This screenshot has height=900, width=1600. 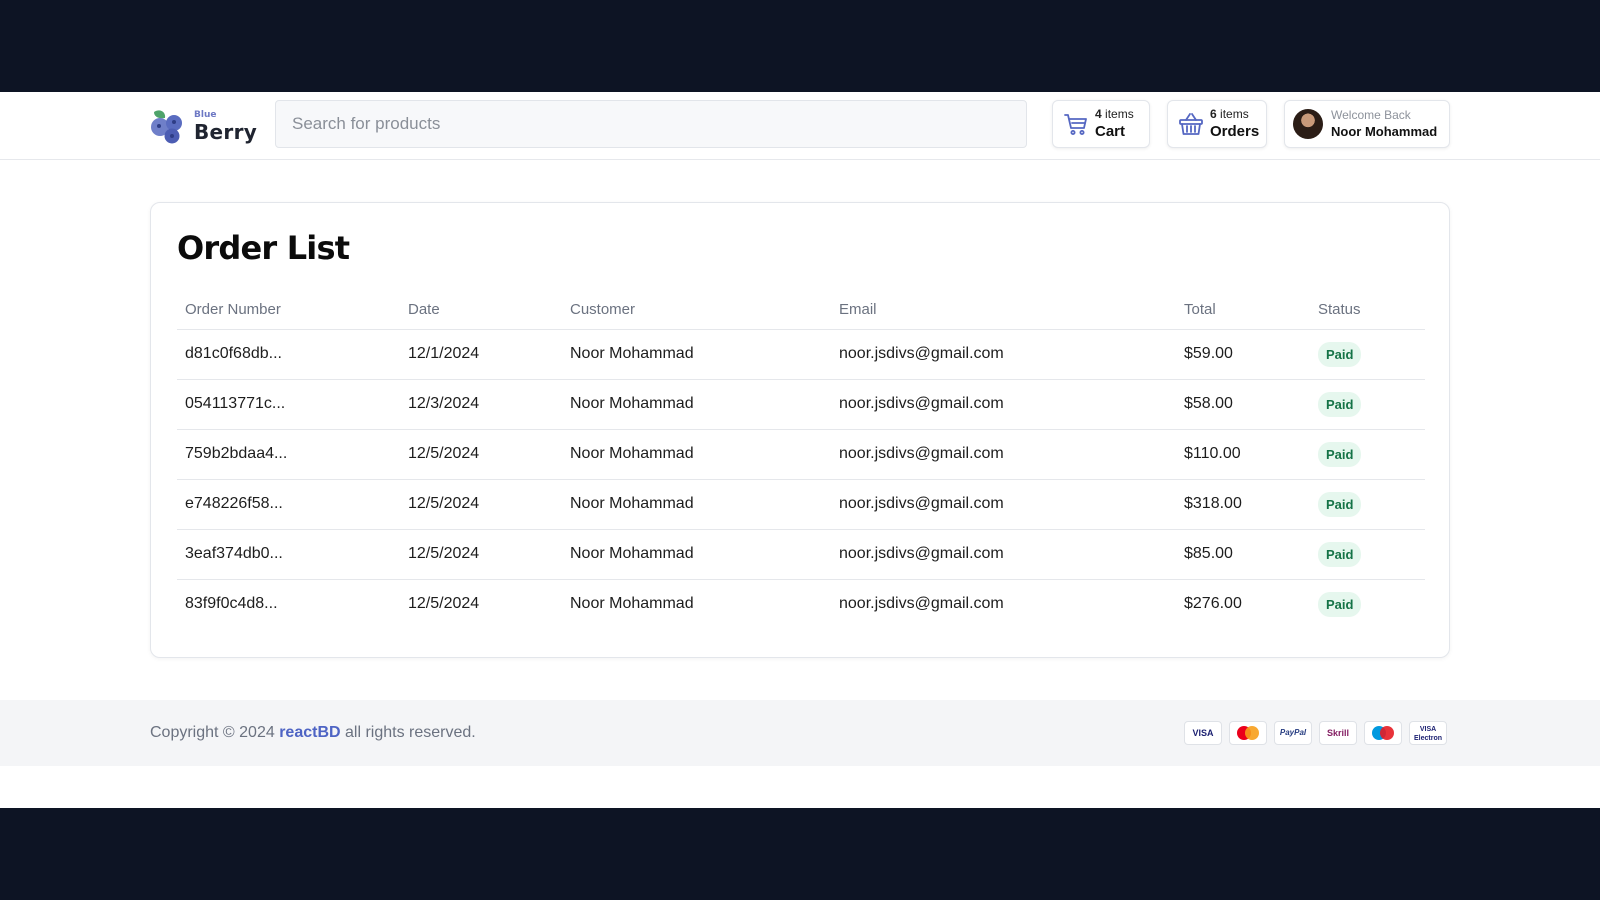 What do you see at coordinates (1003, 310) in the screenshot?
I see `column-header: Email` at bounding box center [1003, 310].